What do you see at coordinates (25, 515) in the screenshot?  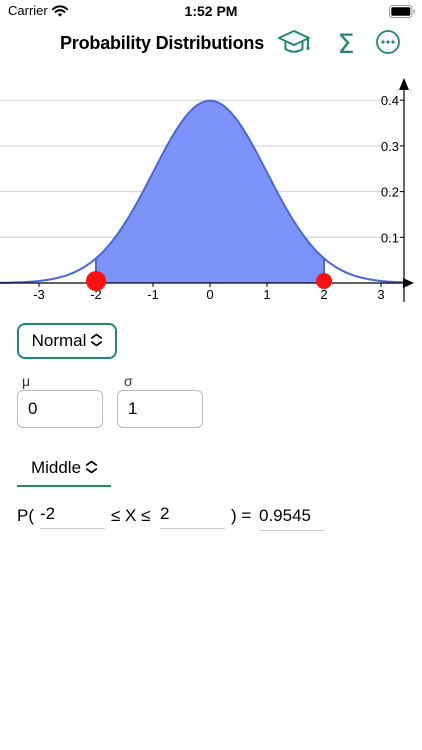 I see `equation-prefix: P(` at bounding box center [25, 515].